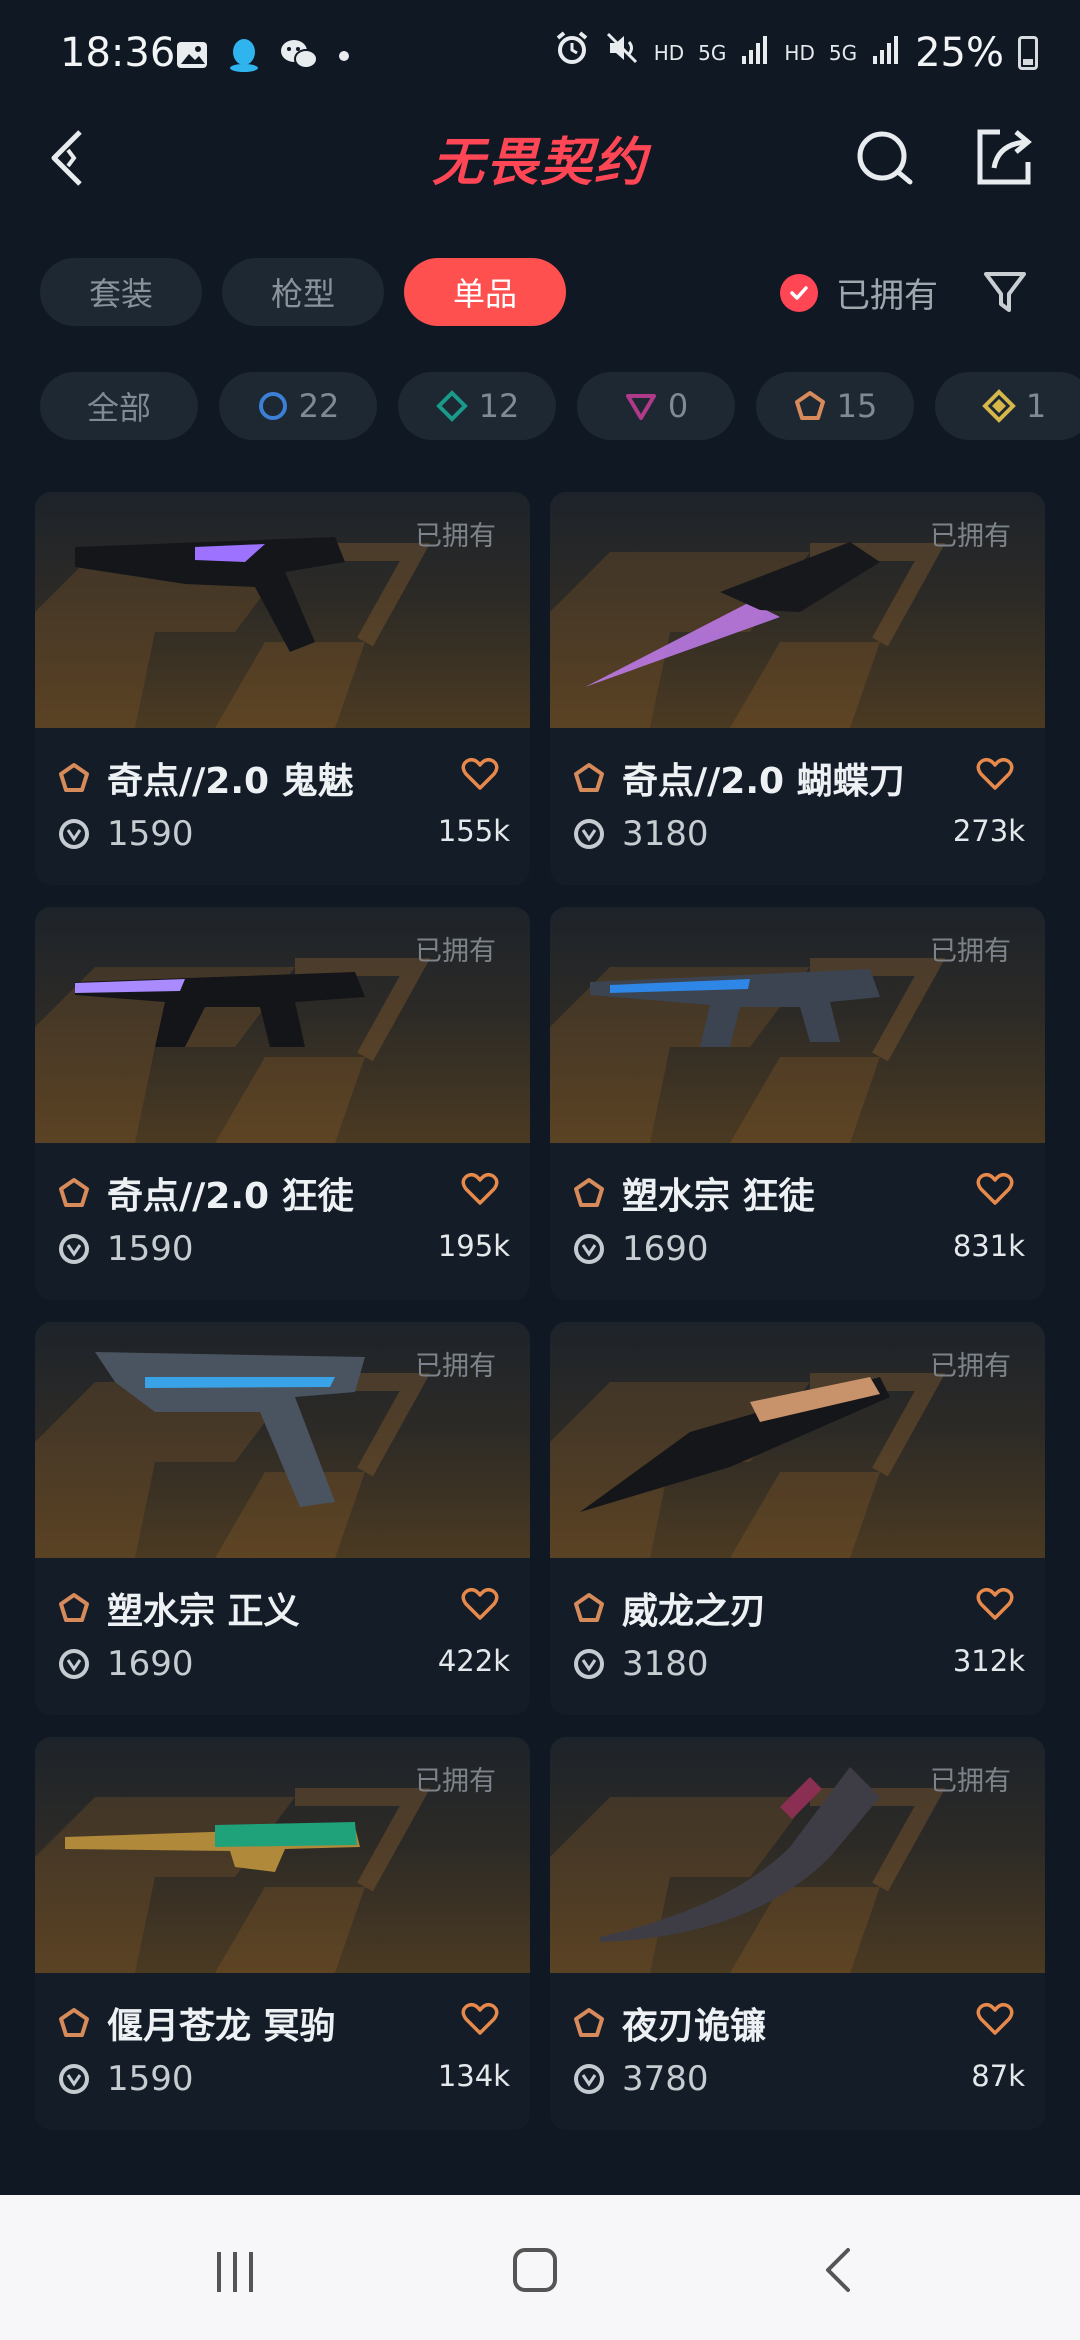 This screenshot has height=2340, width=1080. What do you see at coordinates (473, 1246) in the screenshot?
I see `like-count: 195k` at bounding box center [473, 1246].